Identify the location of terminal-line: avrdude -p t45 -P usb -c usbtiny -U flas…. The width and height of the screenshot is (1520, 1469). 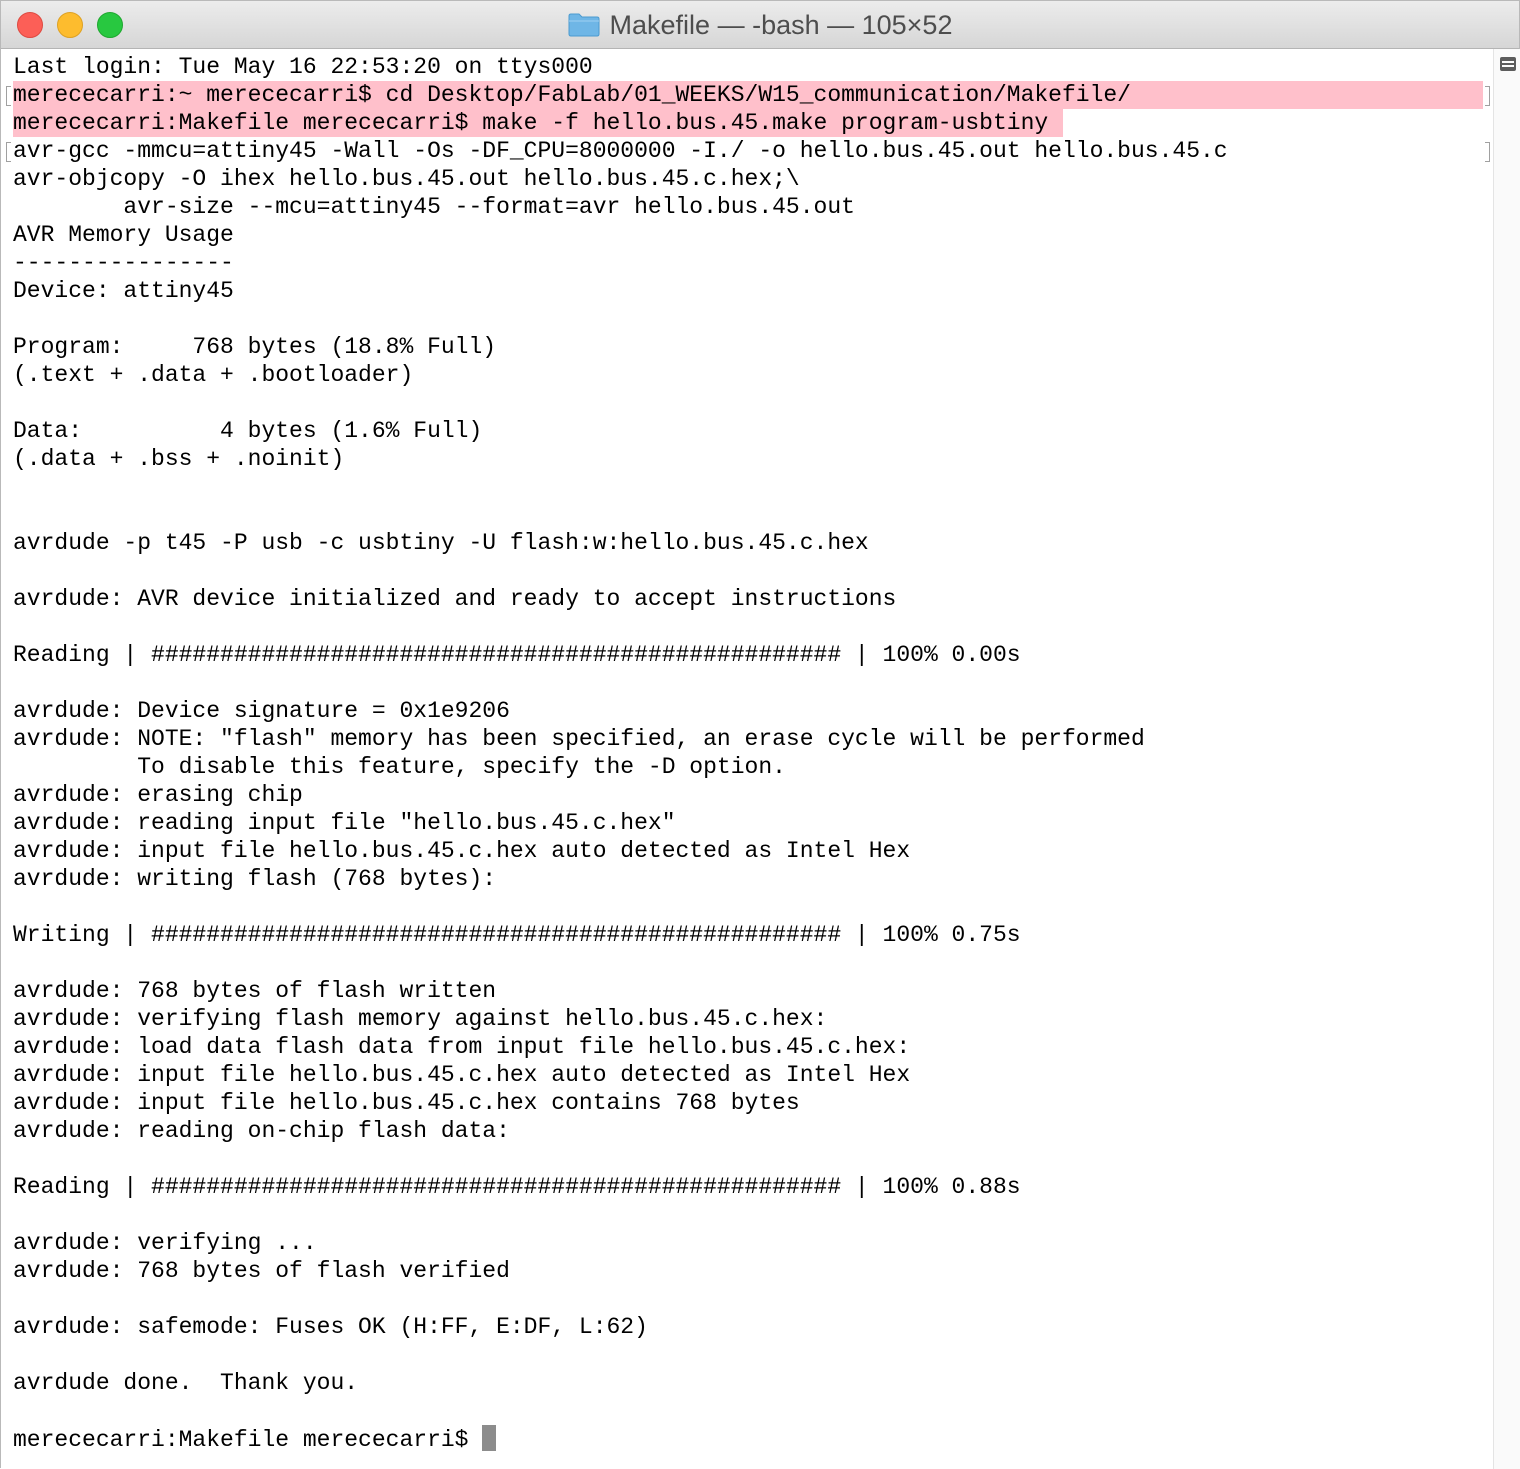
(441, 543).